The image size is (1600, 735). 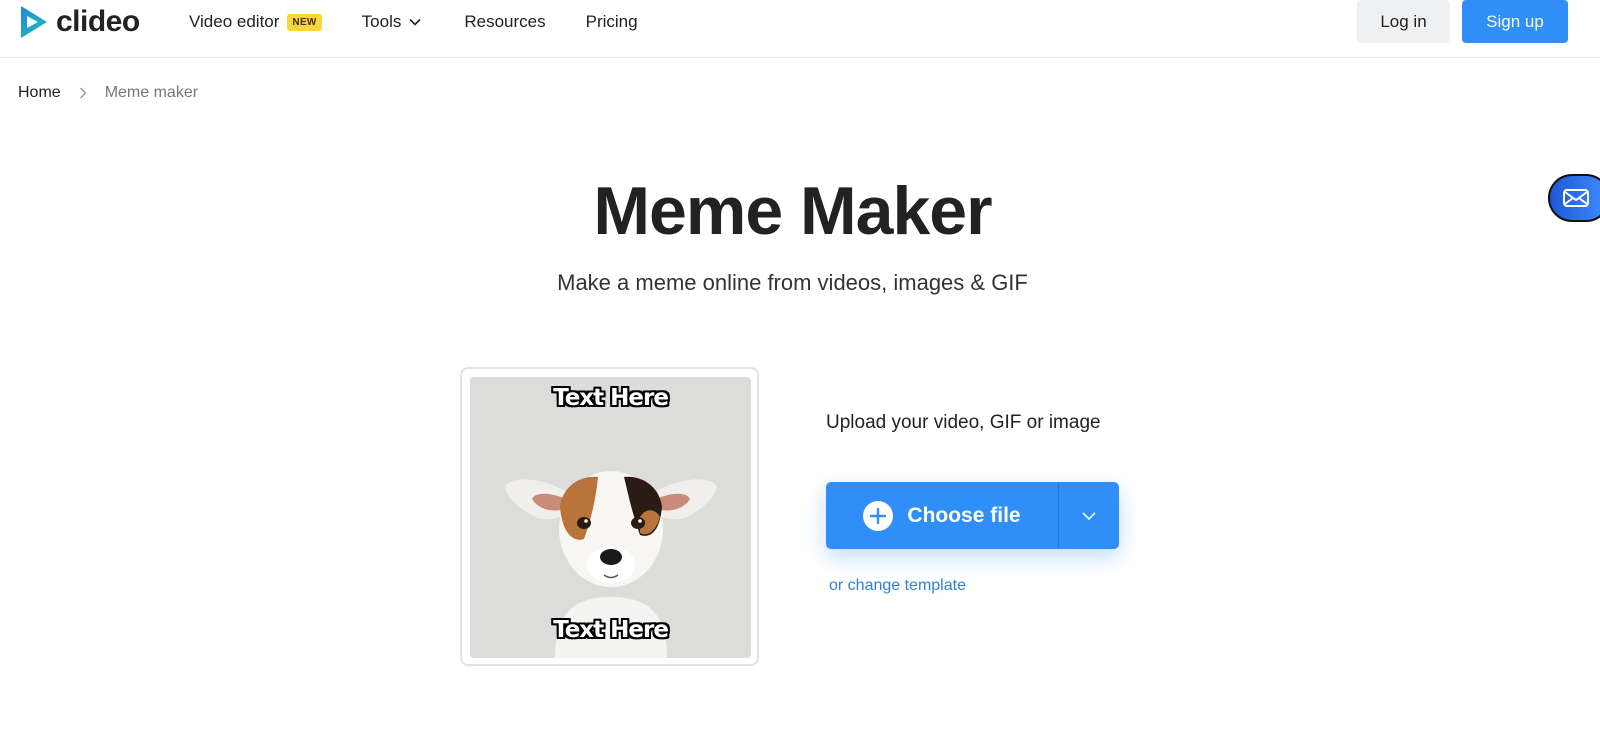 I want to click on login-button: Log in, so click(x=1403, y=21).